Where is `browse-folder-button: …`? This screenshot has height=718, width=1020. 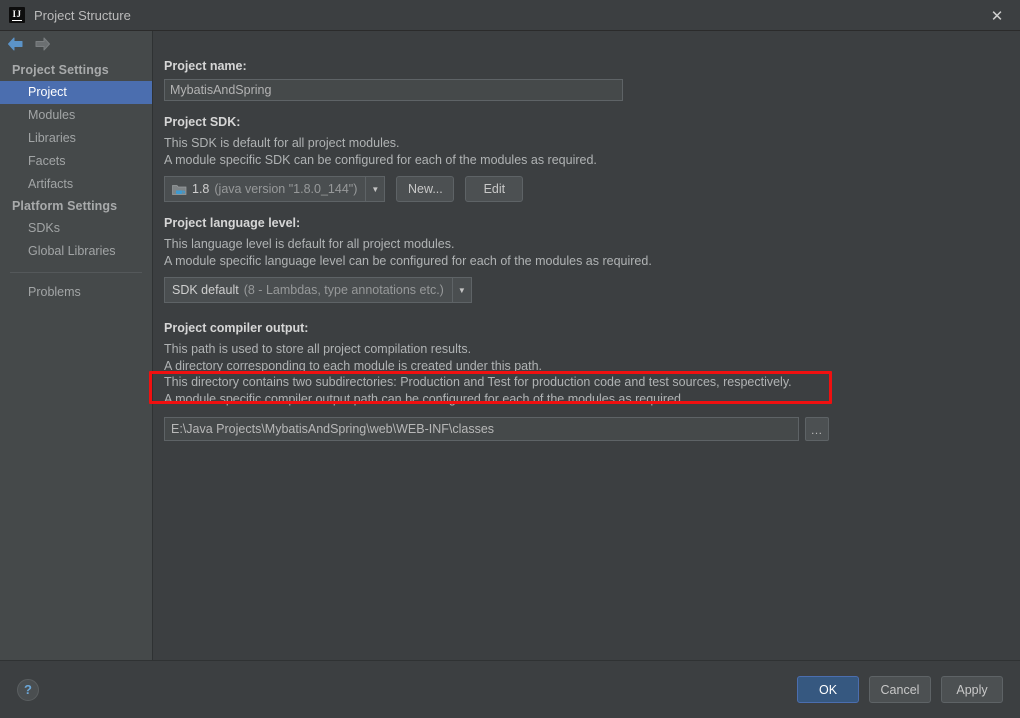
browse-folder-button: … is located at coordinates (817, 429).